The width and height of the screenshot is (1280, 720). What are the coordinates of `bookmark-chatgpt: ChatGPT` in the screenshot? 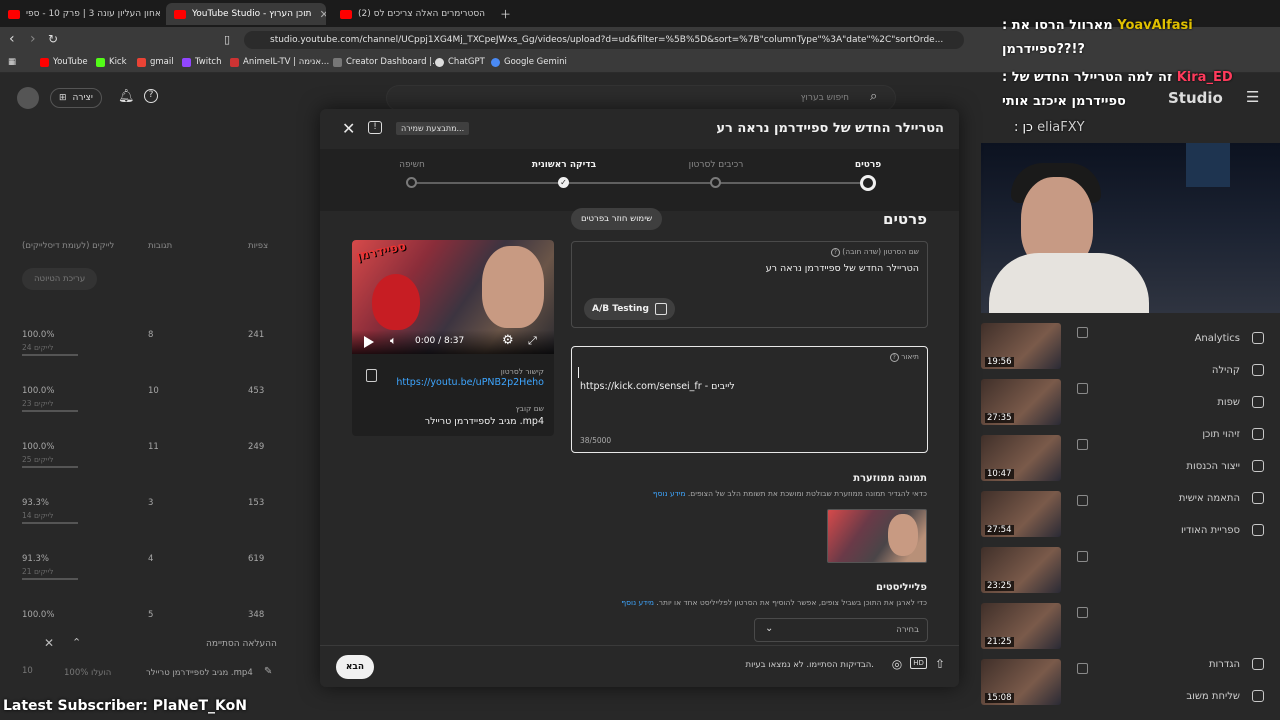 It's located at (460, 62).